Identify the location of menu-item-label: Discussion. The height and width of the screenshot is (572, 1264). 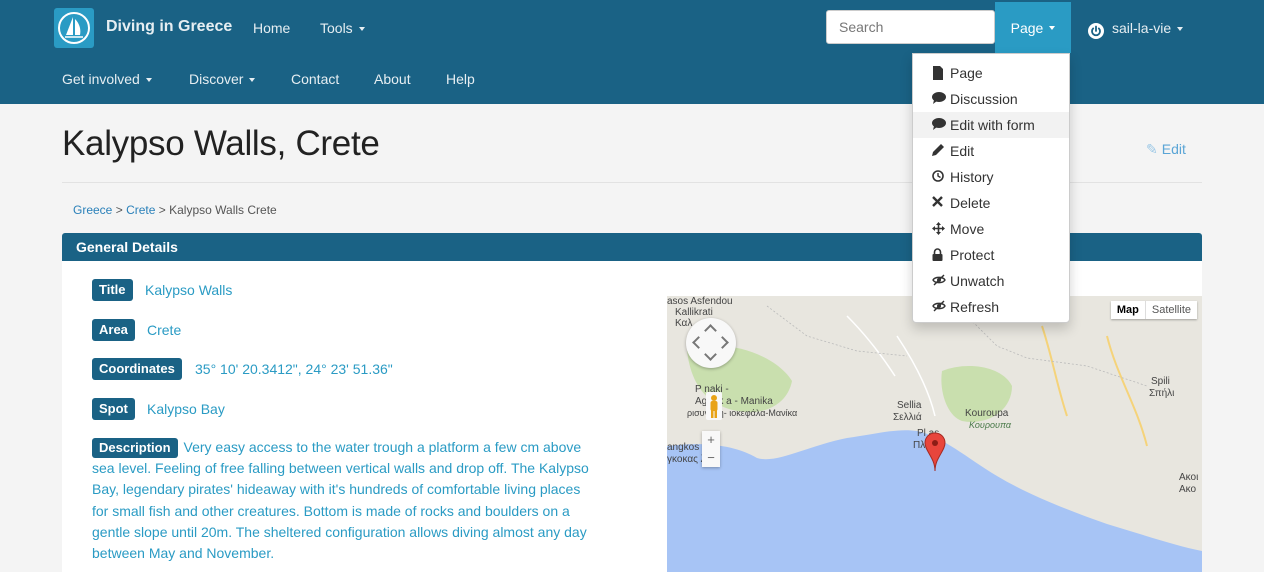
(984, 99).